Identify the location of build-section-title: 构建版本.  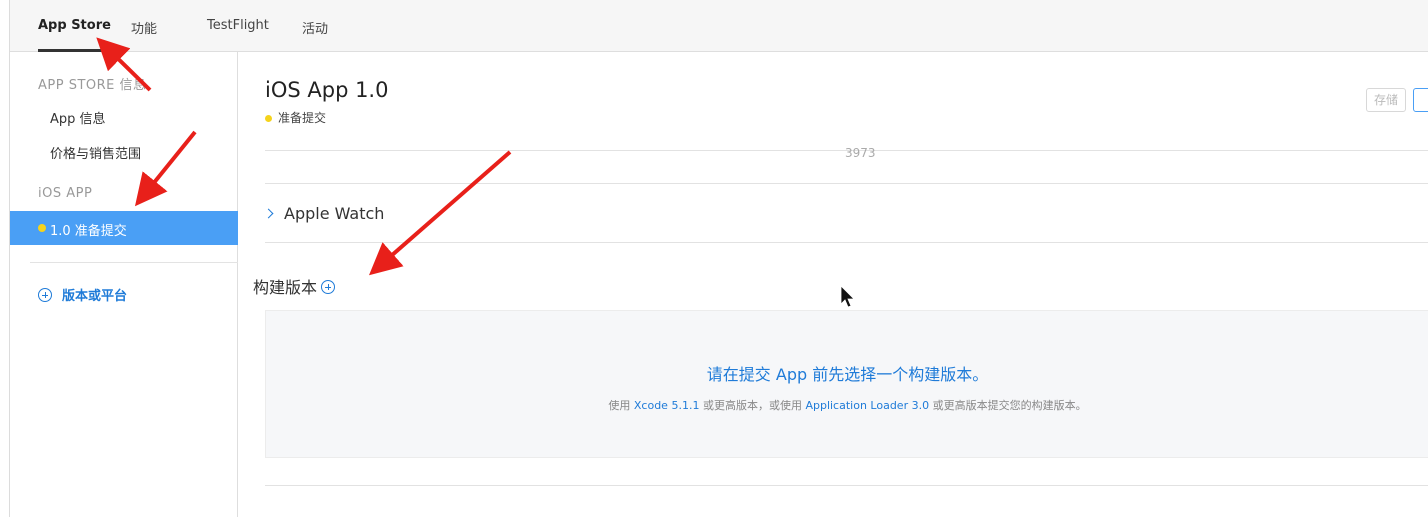
(294, 286).